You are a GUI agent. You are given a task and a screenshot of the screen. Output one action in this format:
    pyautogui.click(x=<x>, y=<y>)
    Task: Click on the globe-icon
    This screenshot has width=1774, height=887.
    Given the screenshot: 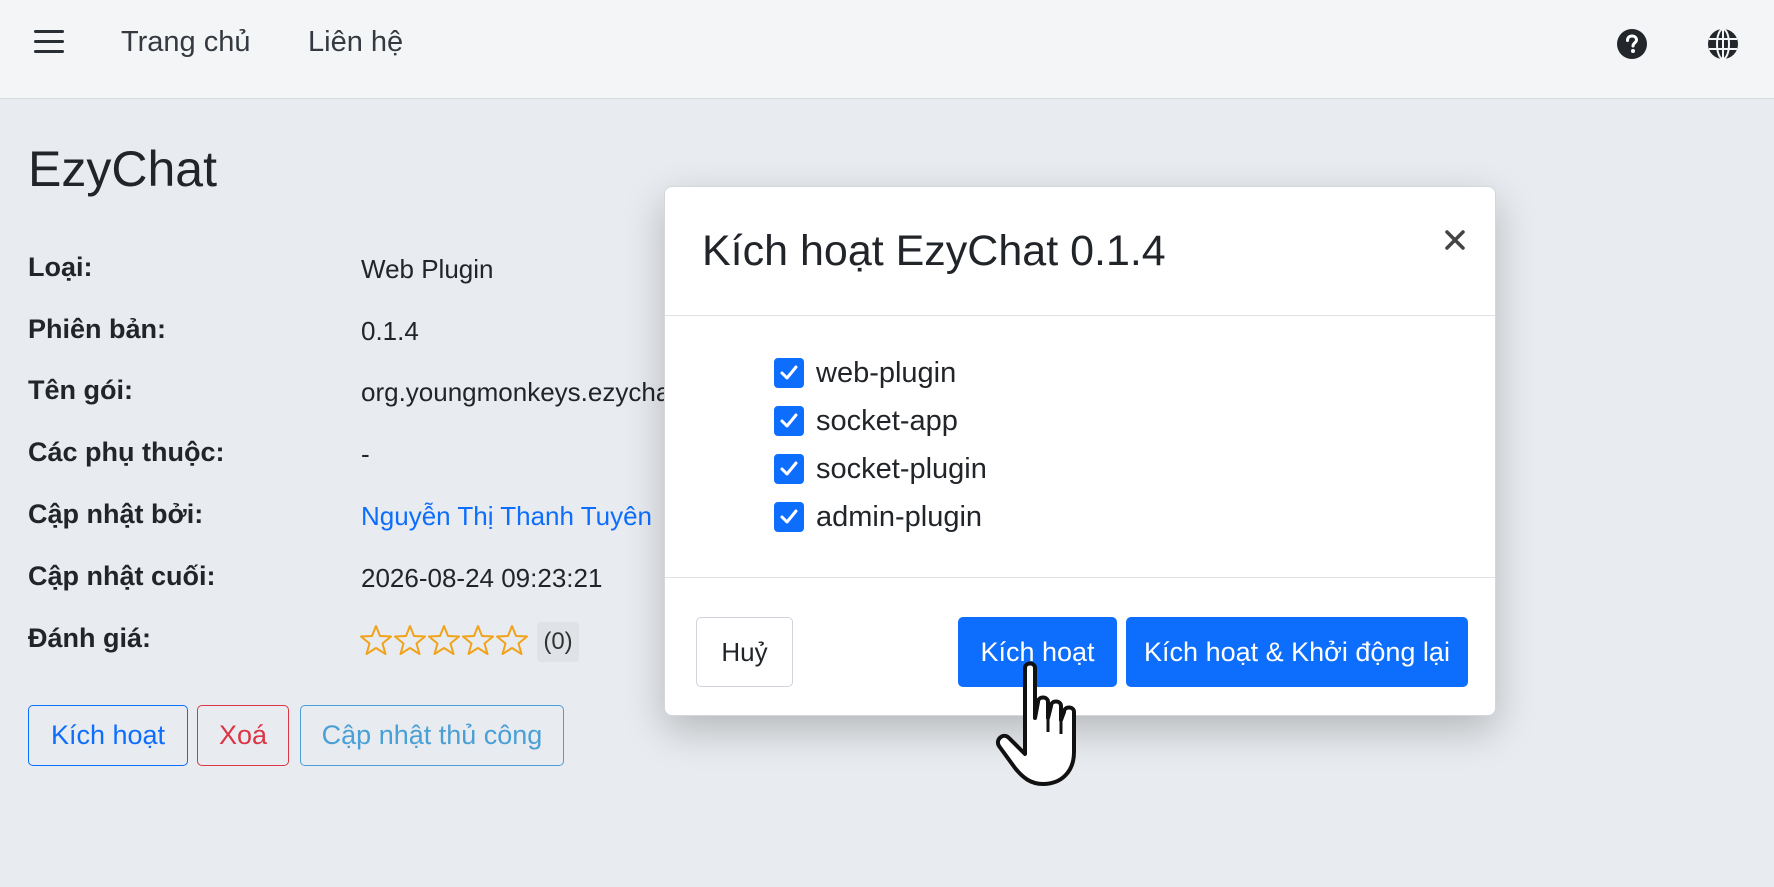 What is the action you would take?
    pyautogui.click(x=1723, y=44)
    